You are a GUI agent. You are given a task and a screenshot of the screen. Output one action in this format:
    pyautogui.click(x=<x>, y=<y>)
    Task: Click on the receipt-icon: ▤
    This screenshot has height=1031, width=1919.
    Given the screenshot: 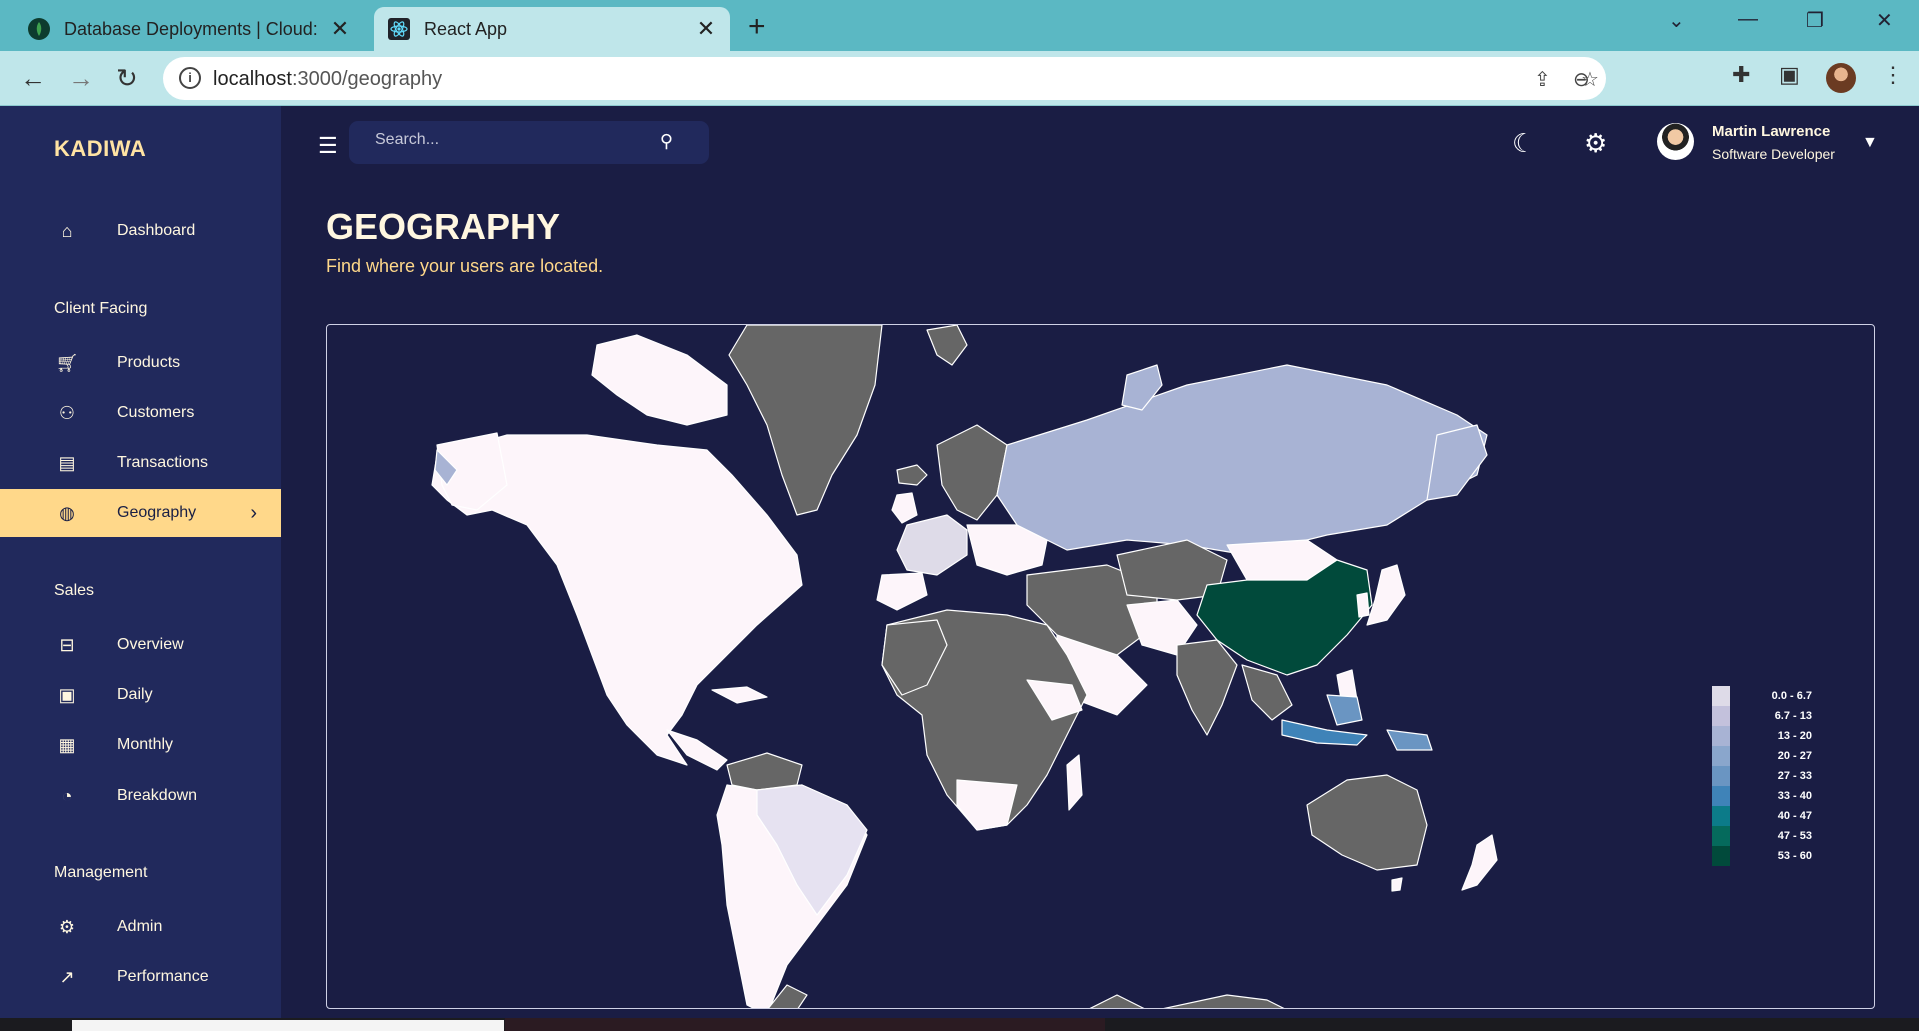 What is the action you would take?
    pyautogui.click(x=67, y=462)
    